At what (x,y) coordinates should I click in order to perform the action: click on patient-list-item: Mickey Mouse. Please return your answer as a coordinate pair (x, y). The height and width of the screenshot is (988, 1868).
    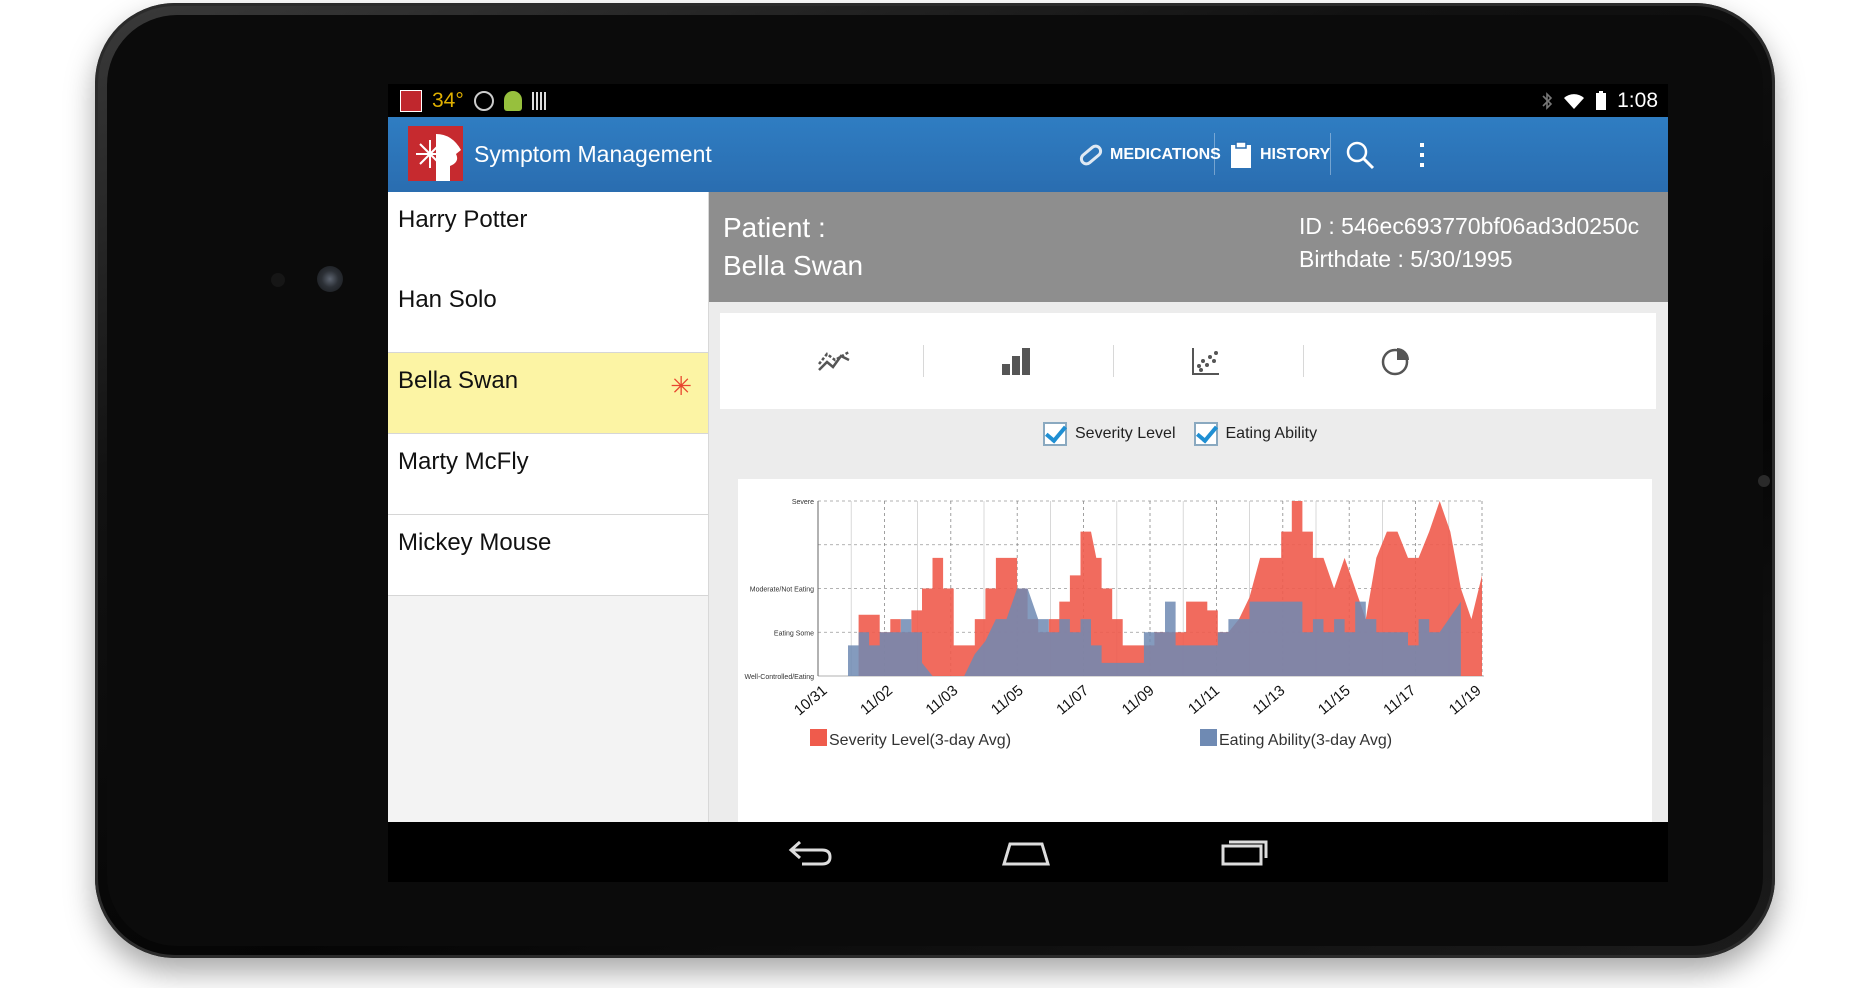
    Looking at the image, I should click on (548, 555).